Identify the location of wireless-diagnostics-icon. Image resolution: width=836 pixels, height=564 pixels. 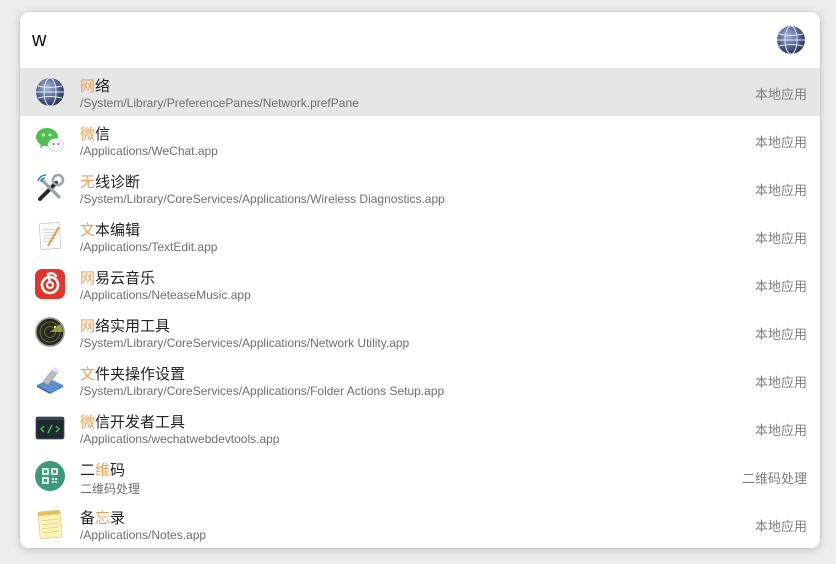
(51, 187).